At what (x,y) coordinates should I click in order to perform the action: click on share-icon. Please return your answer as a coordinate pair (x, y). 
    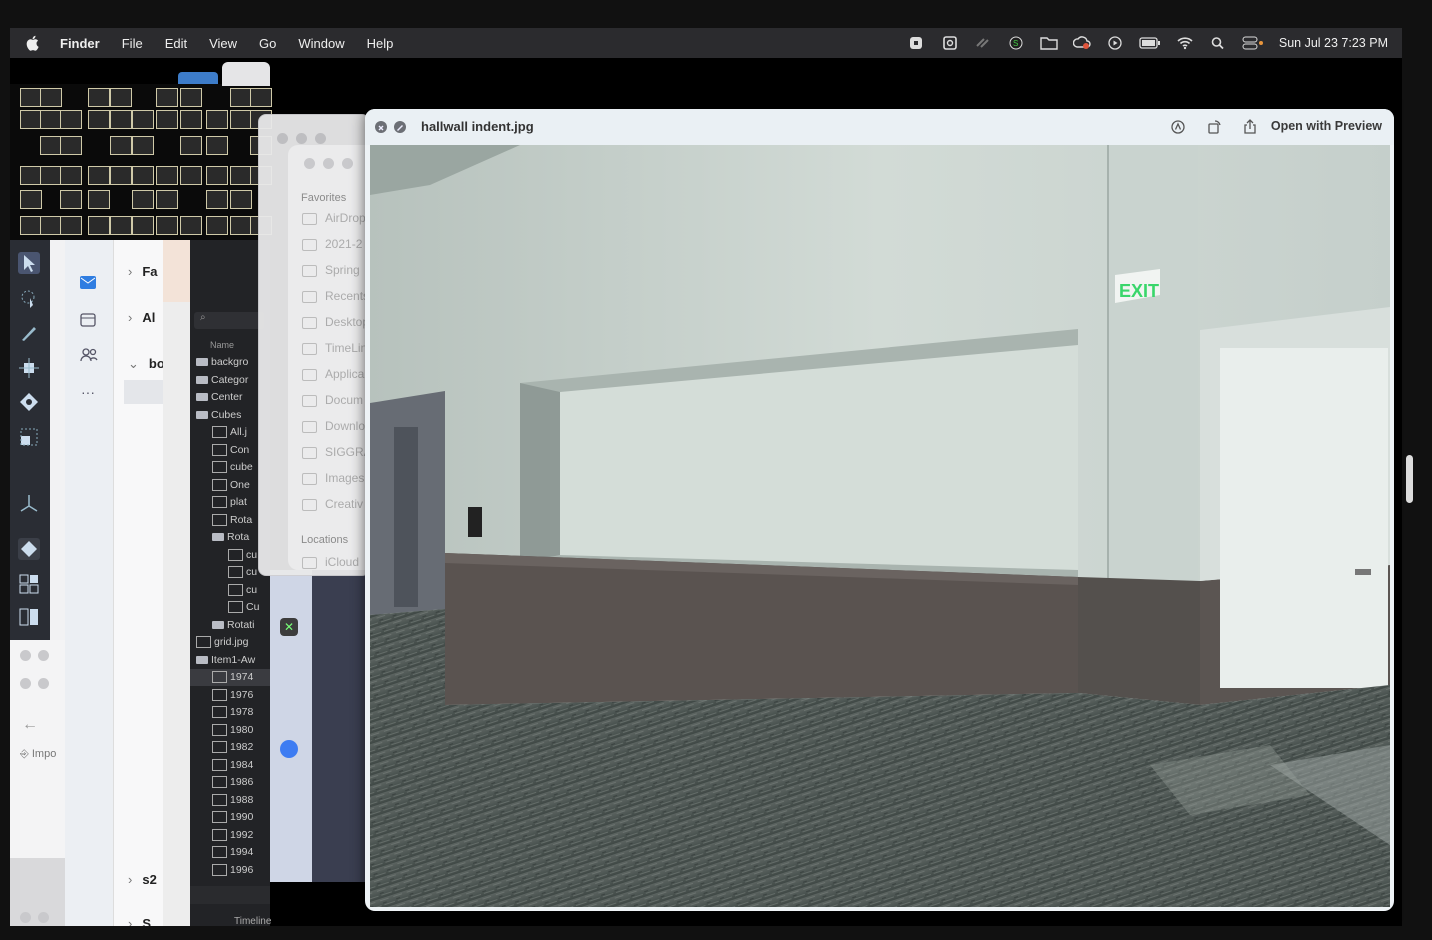
    Looking at the image, I should click on (1250, 127).